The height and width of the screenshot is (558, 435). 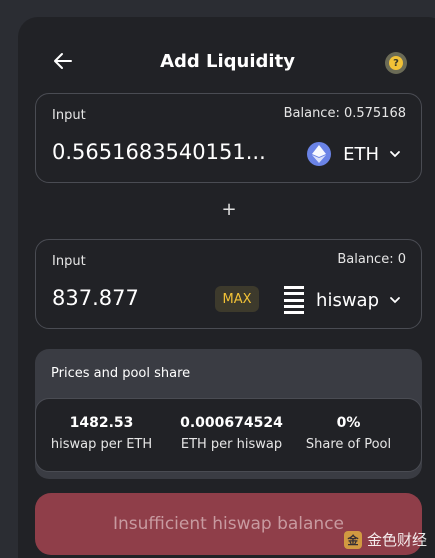 I want to click on watermark-logo-icon: 金, so click(x=352, y=539).